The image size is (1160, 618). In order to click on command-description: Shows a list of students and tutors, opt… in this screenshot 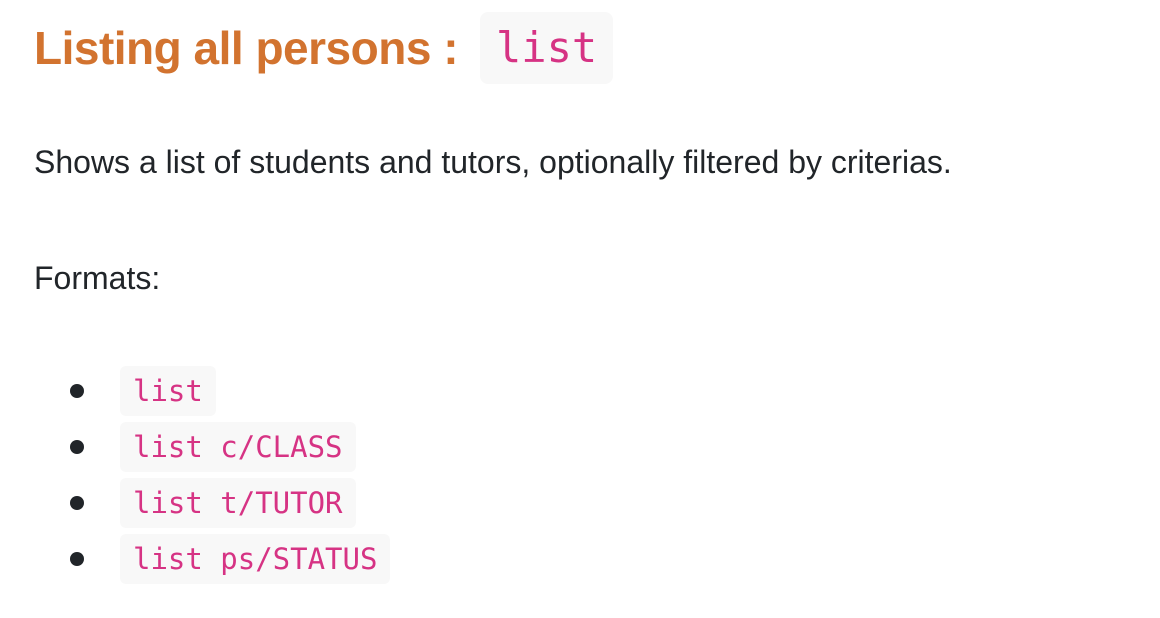, I will do `click(493, 162)`.